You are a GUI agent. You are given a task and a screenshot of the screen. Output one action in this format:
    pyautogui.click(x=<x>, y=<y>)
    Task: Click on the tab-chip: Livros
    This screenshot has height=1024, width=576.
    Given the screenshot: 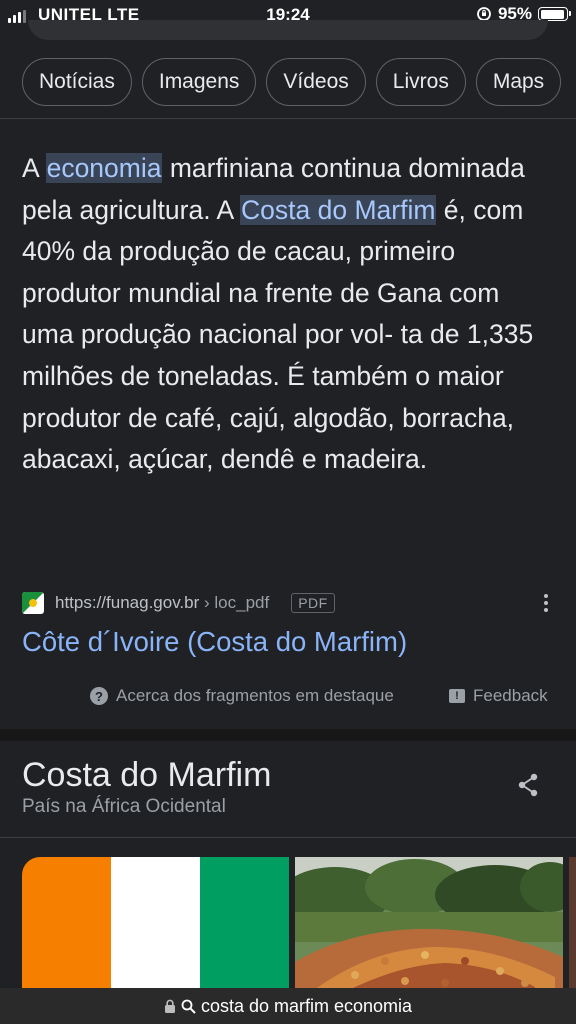 What is the action you would take?
    pyautogui.click(x=420, y=82)
    